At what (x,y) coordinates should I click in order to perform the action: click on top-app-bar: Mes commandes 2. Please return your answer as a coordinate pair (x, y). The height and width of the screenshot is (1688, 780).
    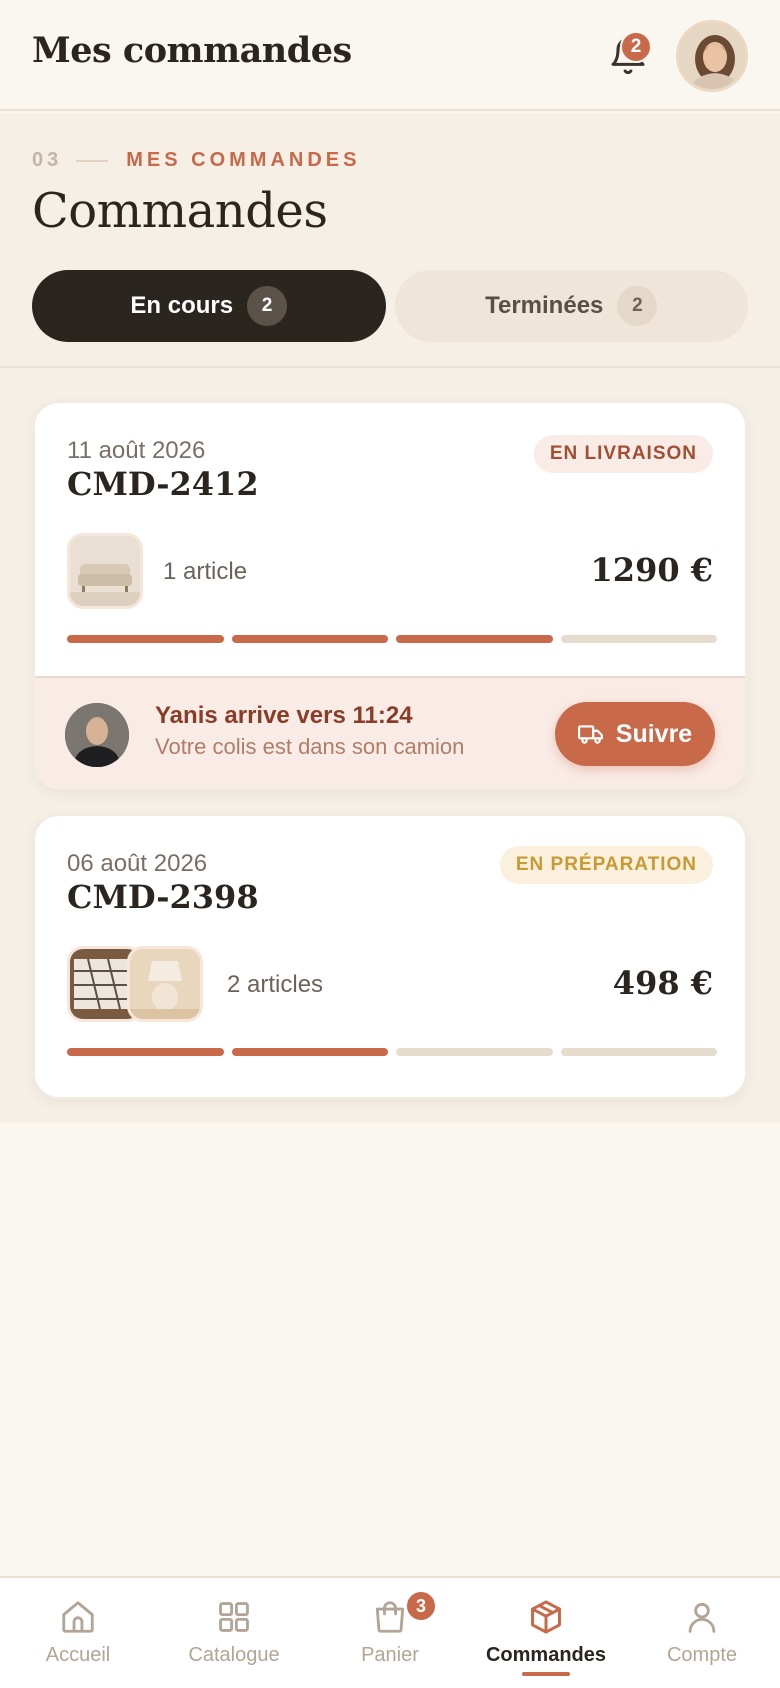
    Looking at the image, I should click on (390, 55).